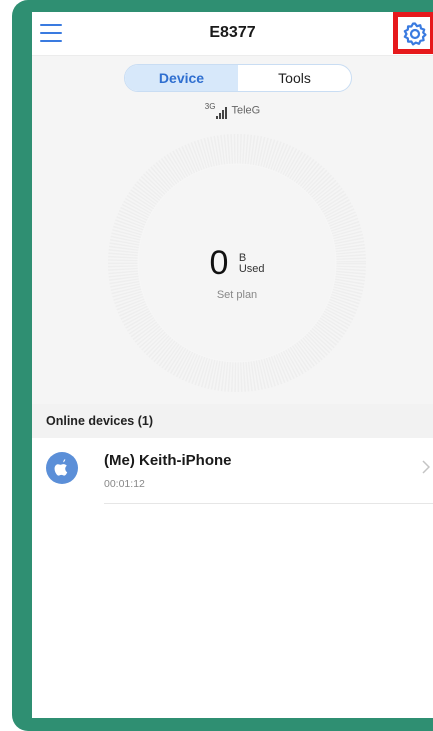  I want to click on usage-summary: 0 B Used Set plan, so click(237, 272).